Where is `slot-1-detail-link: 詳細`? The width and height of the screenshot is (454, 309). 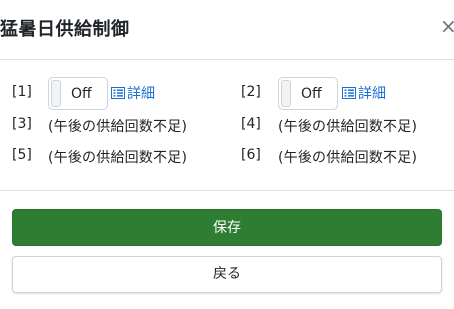
slot-1-detail-link: 詳細 is located at coordinates (133, 93).